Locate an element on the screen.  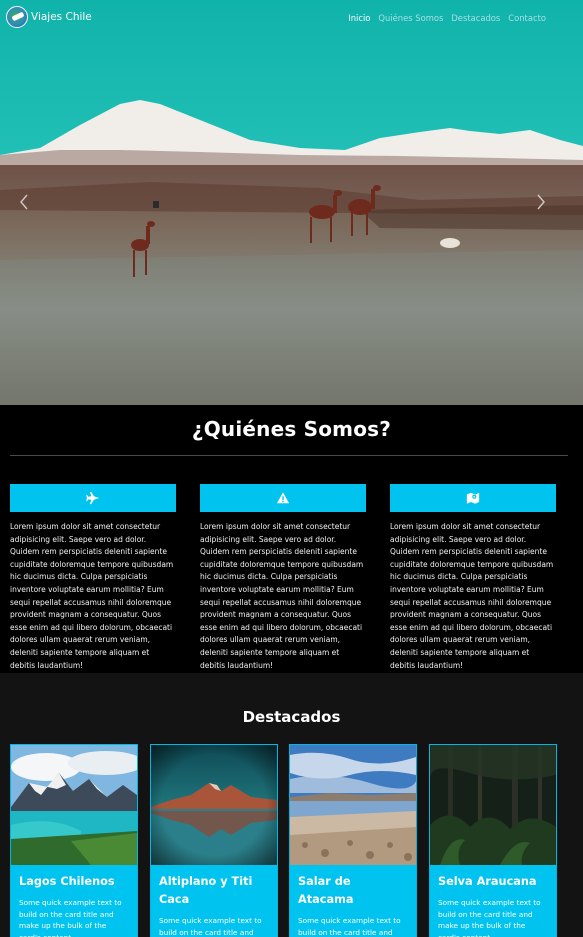
brand-link: Viajes Chile is located at coordinates (49, 17).